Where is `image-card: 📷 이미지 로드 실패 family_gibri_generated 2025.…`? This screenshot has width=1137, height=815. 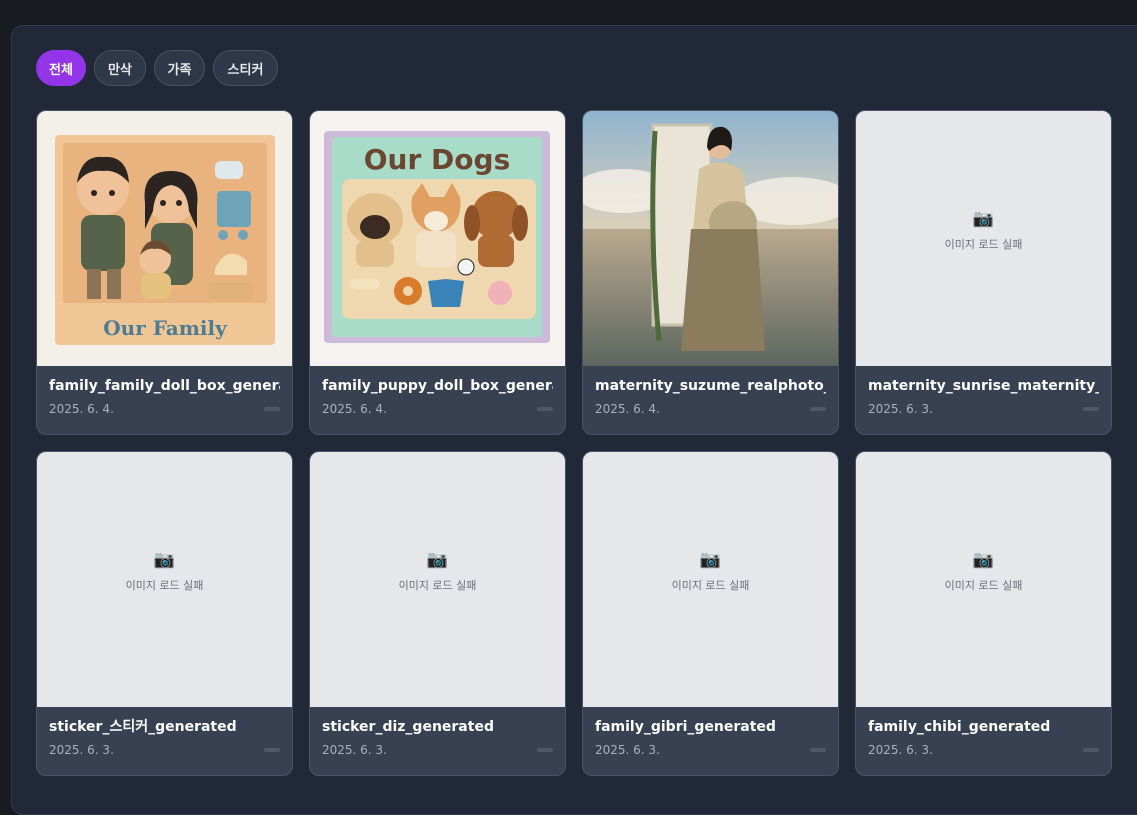
image-card: 📷 이미지 로드 실패 family_gibri_generated 2025.… is located at coordinates (710, 613).